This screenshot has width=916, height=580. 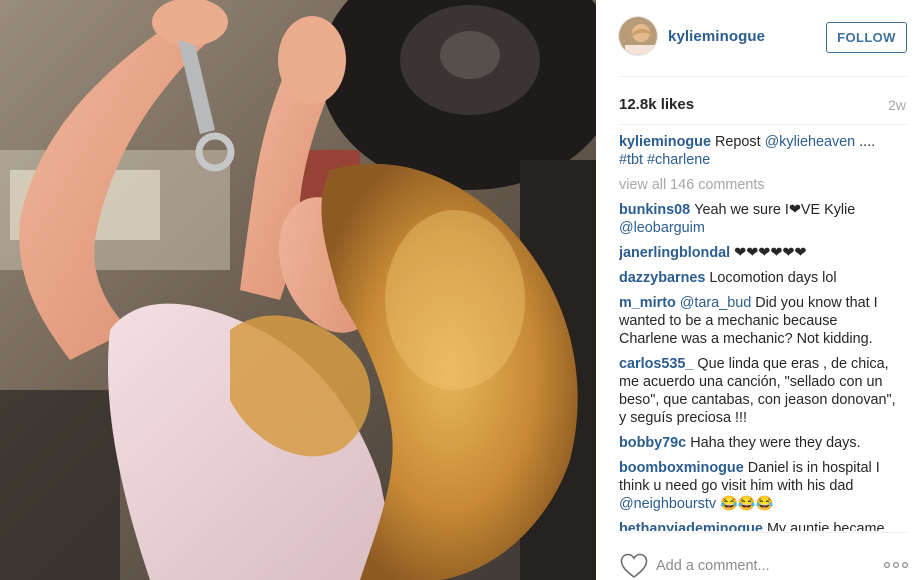 What do you see at coordinates (810, 142) in the screenshot?
I see `caption-mention-link: @kylieheaven` at bounding box center [810, 142].